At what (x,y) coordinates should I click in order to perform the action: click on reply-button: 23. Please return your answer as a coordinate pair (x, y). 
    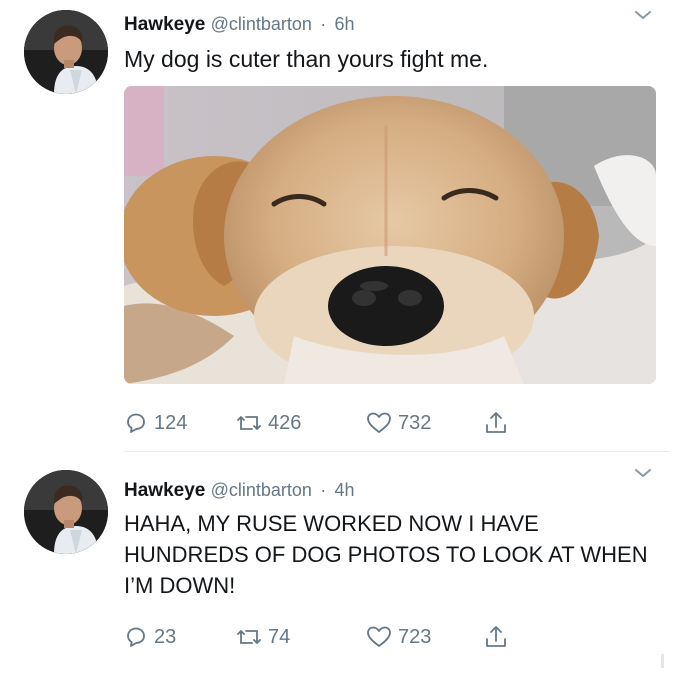
    Looking at the image, I should click on (150, 637).